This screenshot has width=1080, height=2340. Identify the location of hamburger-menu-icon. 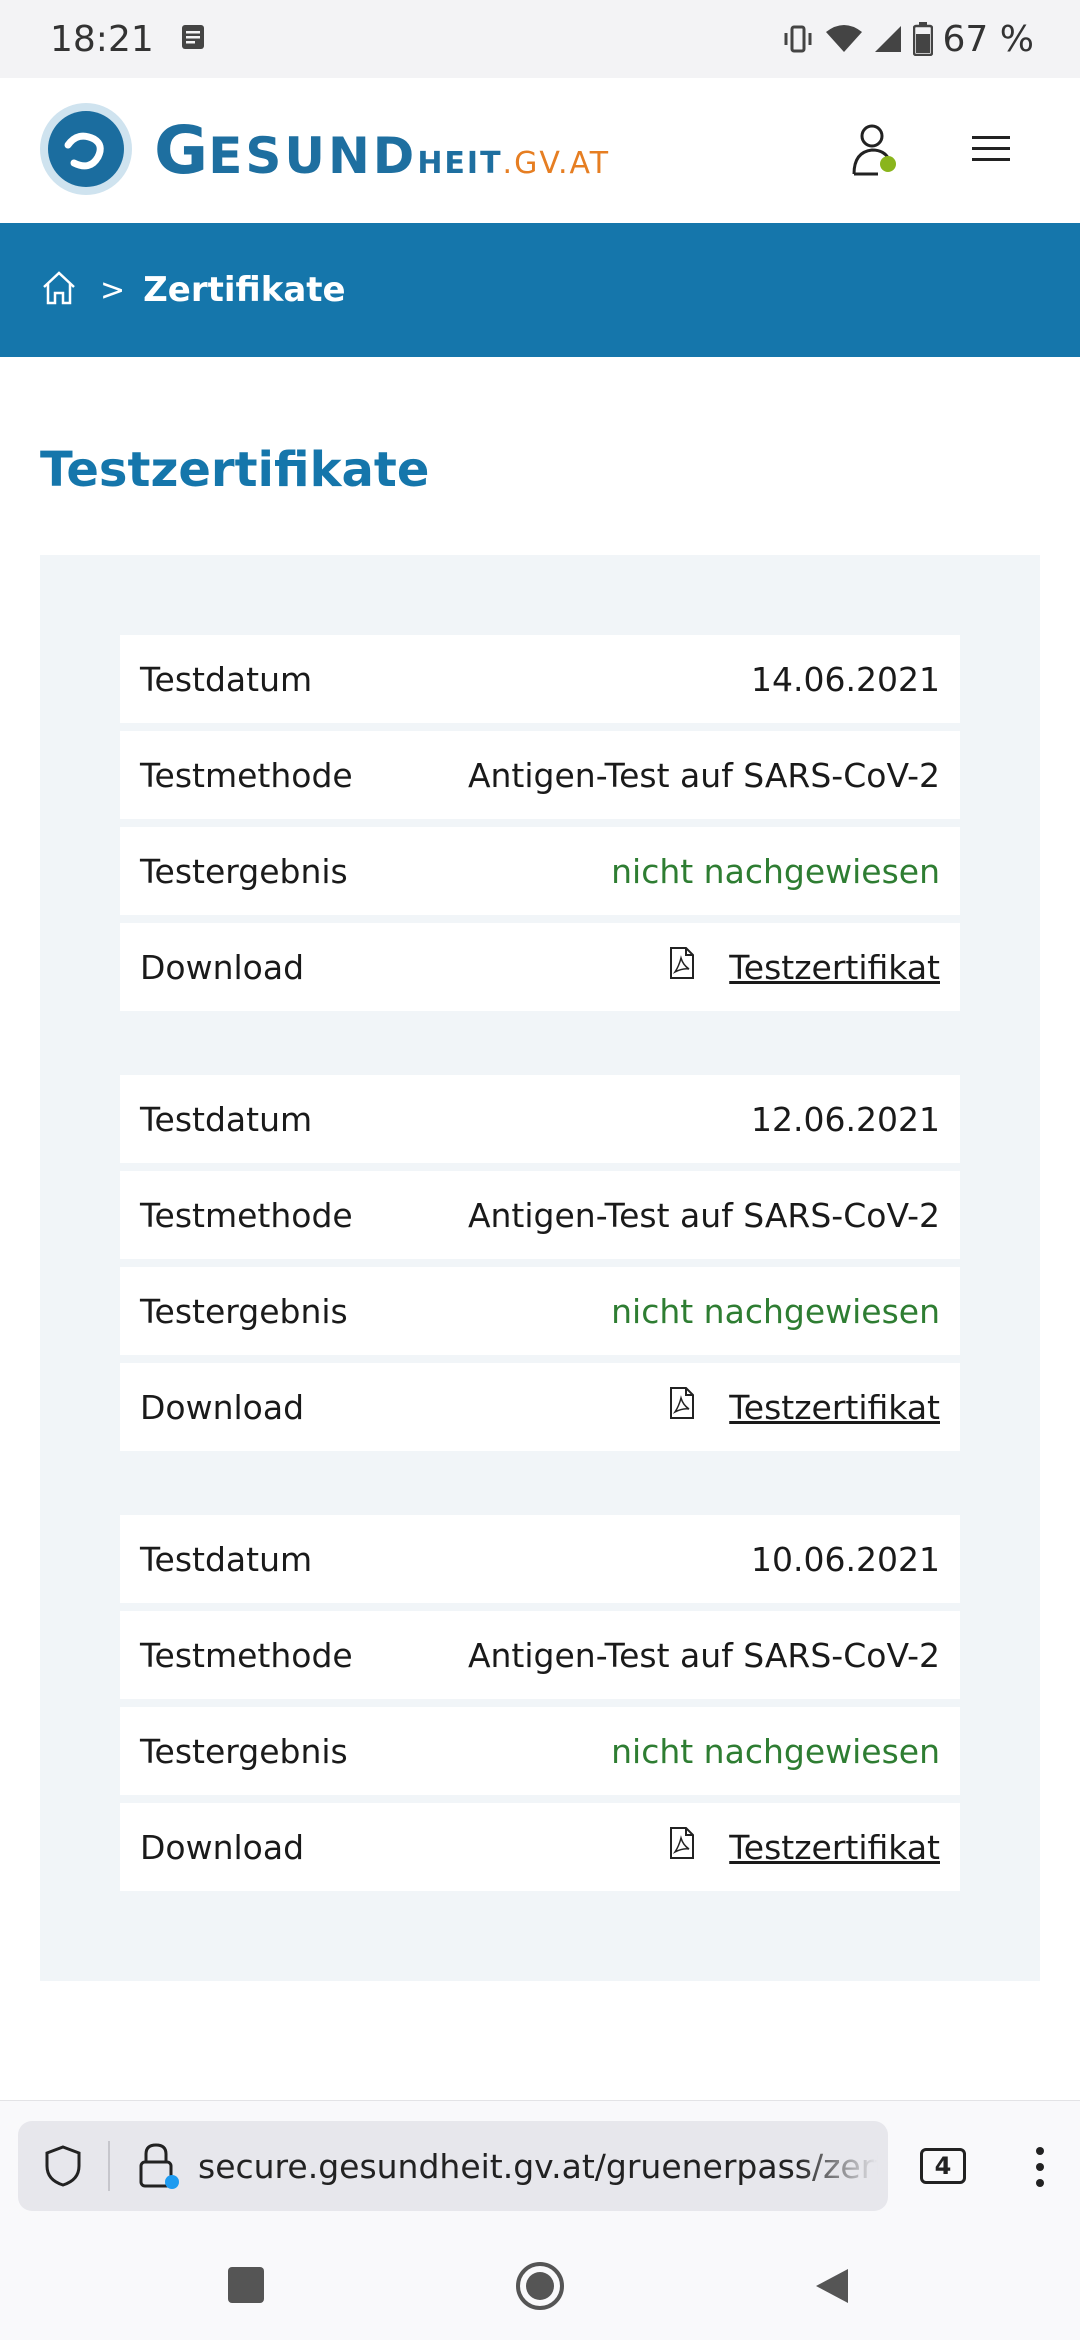
(991, 151).